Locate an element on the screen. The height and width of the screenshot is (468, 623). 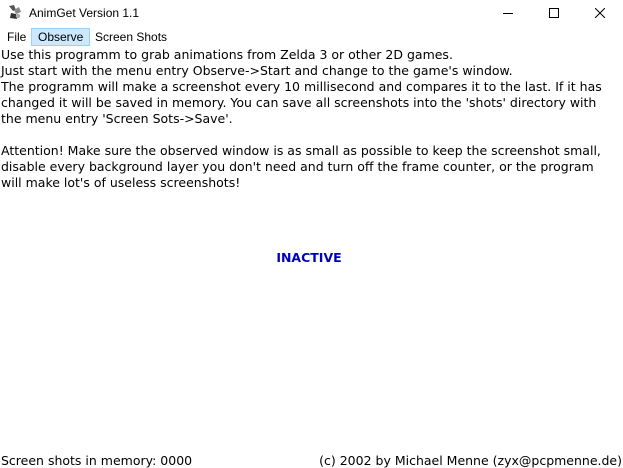
observe-status: INACTIVE is located at coordinates (309, 257).